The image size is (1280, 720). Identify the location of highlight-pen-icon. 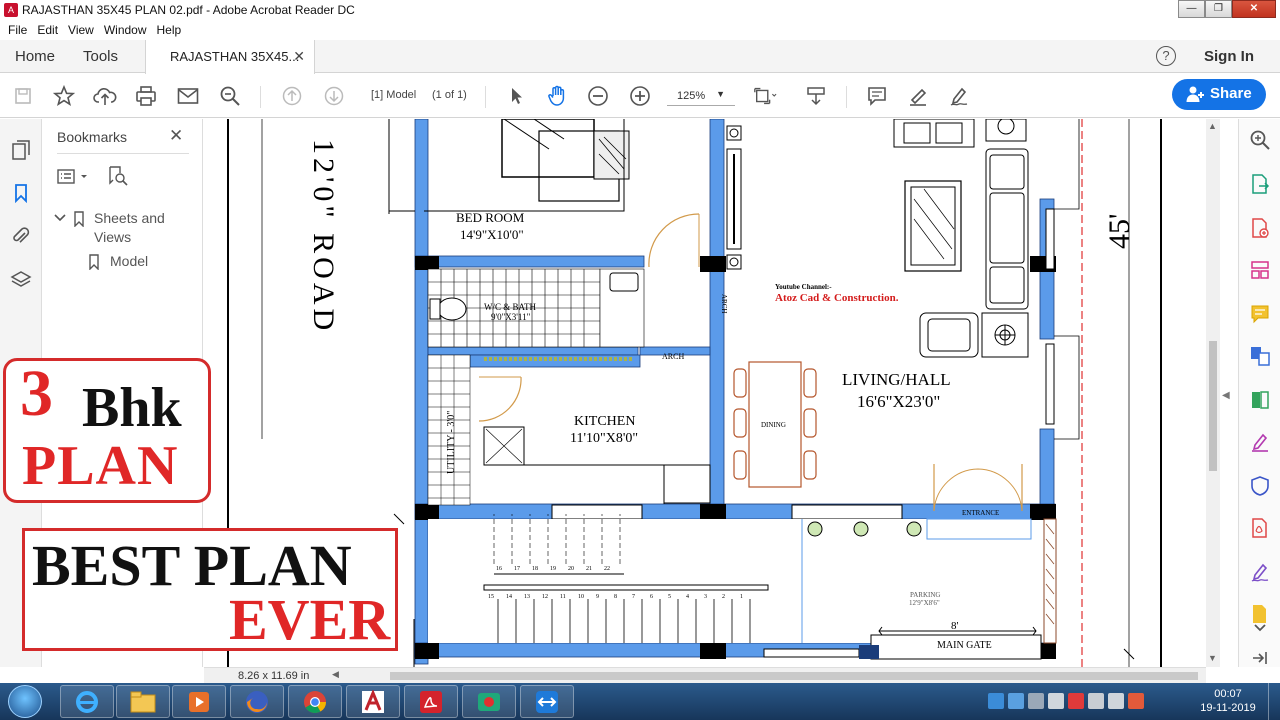
(918, 96).